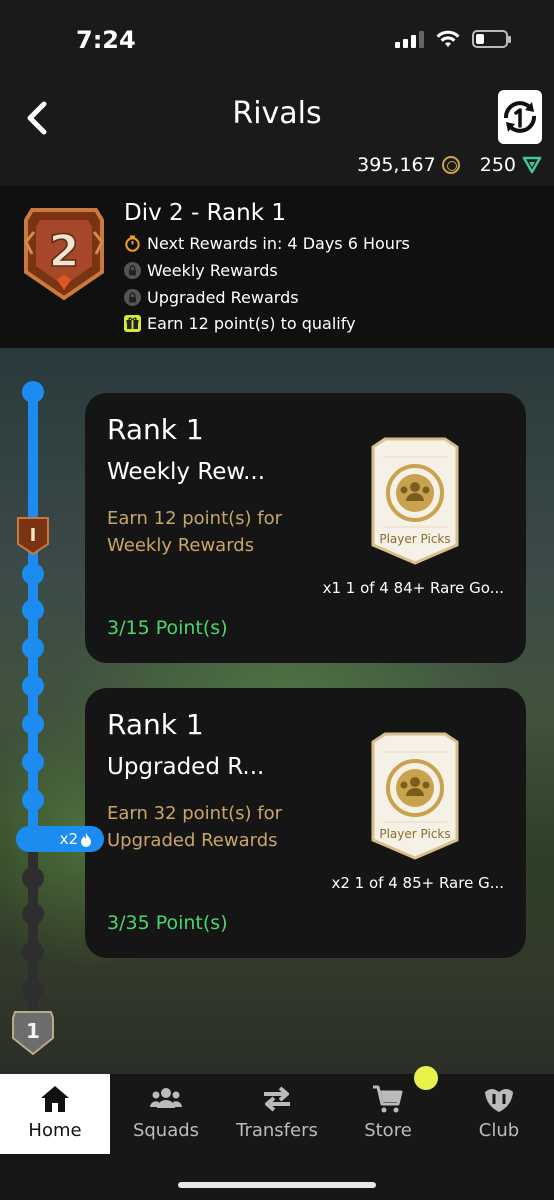  Describe the element at coordinates (106, 40) in the screenshot. I see `status-time: 7:24` at that location.